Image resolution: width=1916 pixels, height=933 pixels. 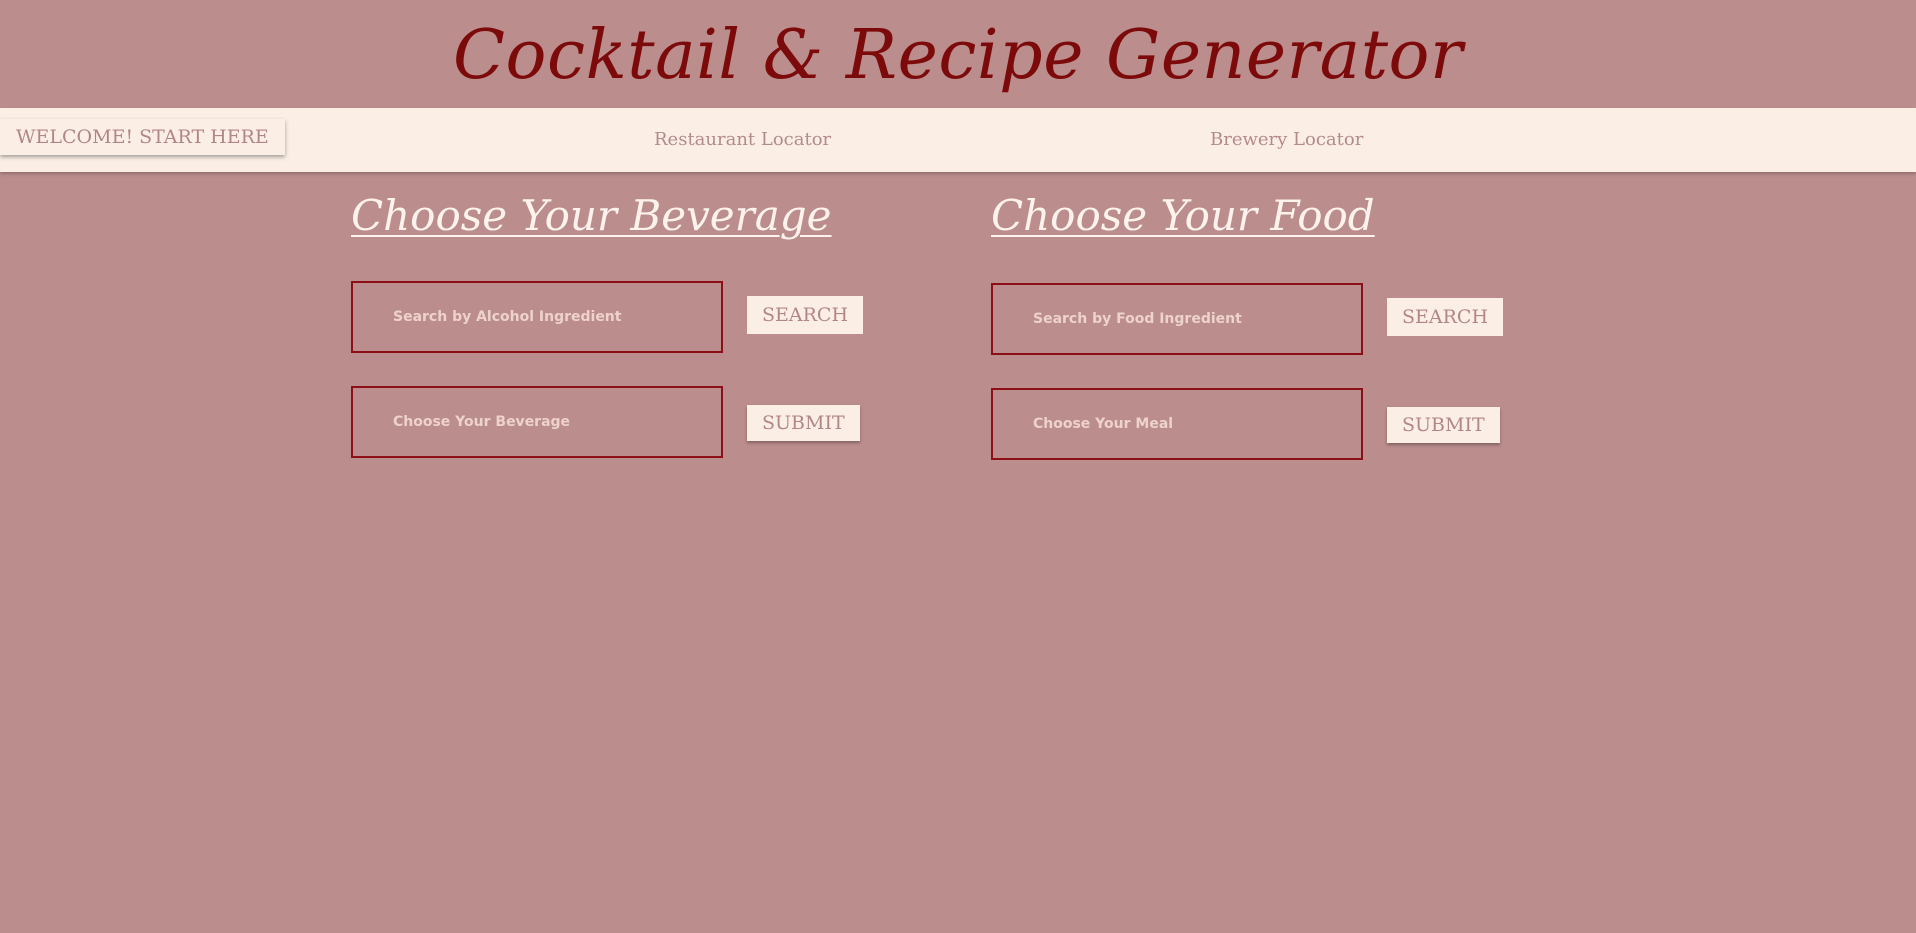 I want to click on beverage-panel: Choose Your Beverage SEARCH SUBMIT, so click(x=631, y=322).